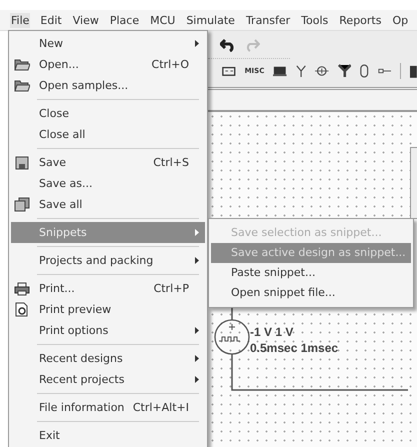  Describe the element at coordinates (108, 358) in the screenshot. I see `menu-item: Recent designs` at that location.